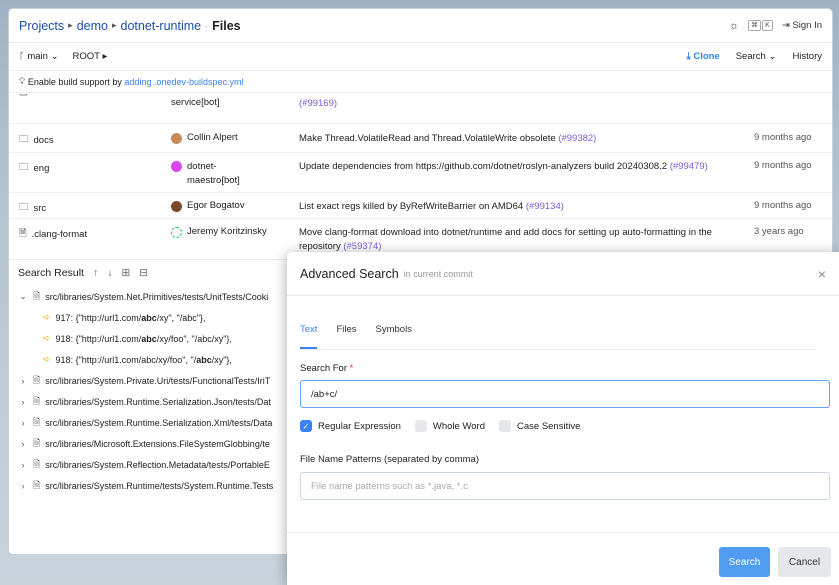 This screenshot has width=839, height=585. What do you see at coordinates (346, 336) in the screenshot?
I see `tab-files: Files` at bounding box center [346, 336].